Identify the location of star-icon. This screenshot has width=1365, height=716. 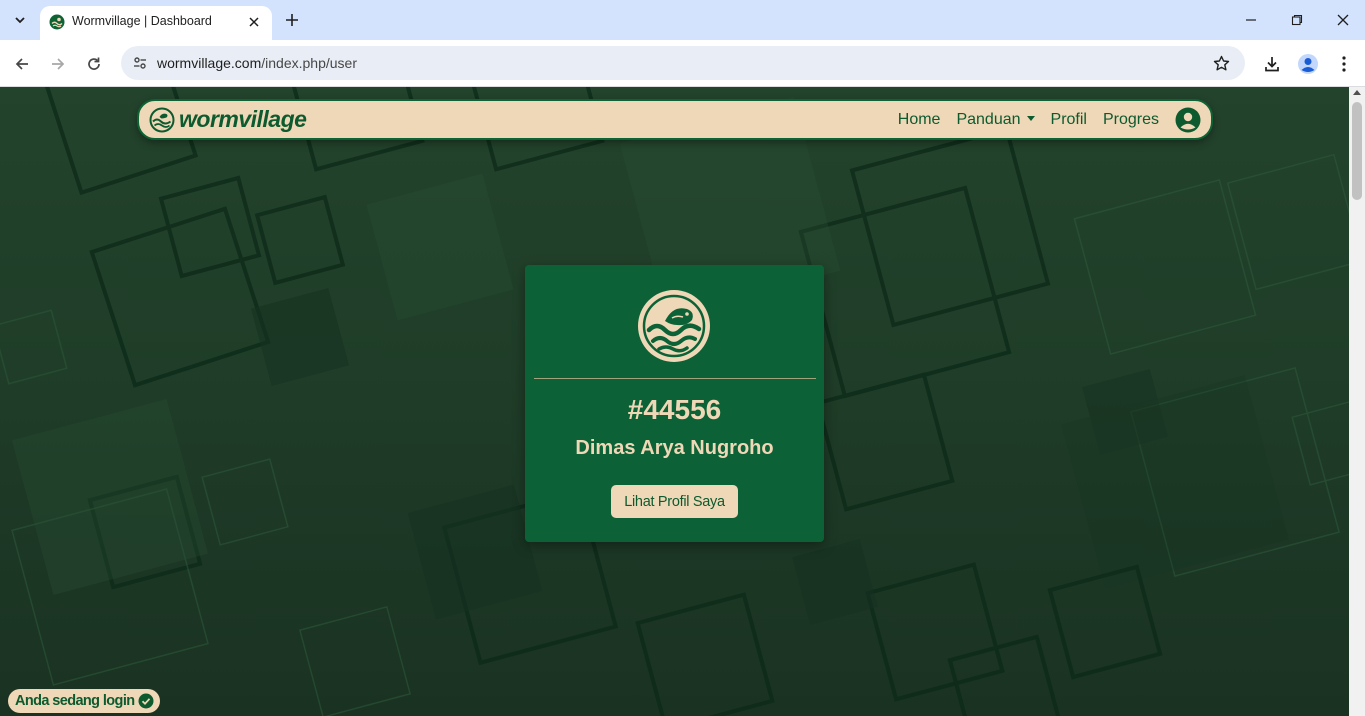
(1221, 63).